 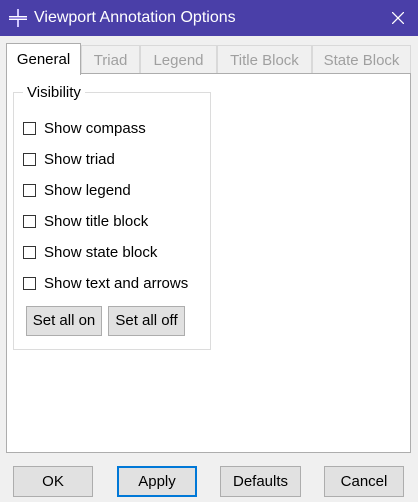 I want to click on checkbox-label: Show triad, so click(x=79, y=159).